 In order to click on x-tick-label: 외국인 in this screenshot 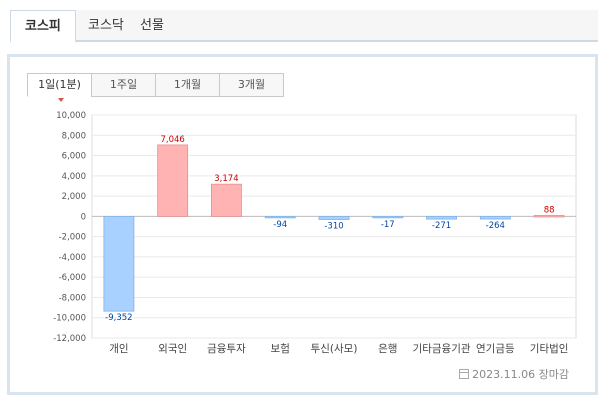, I will do `click(172, 349)`.